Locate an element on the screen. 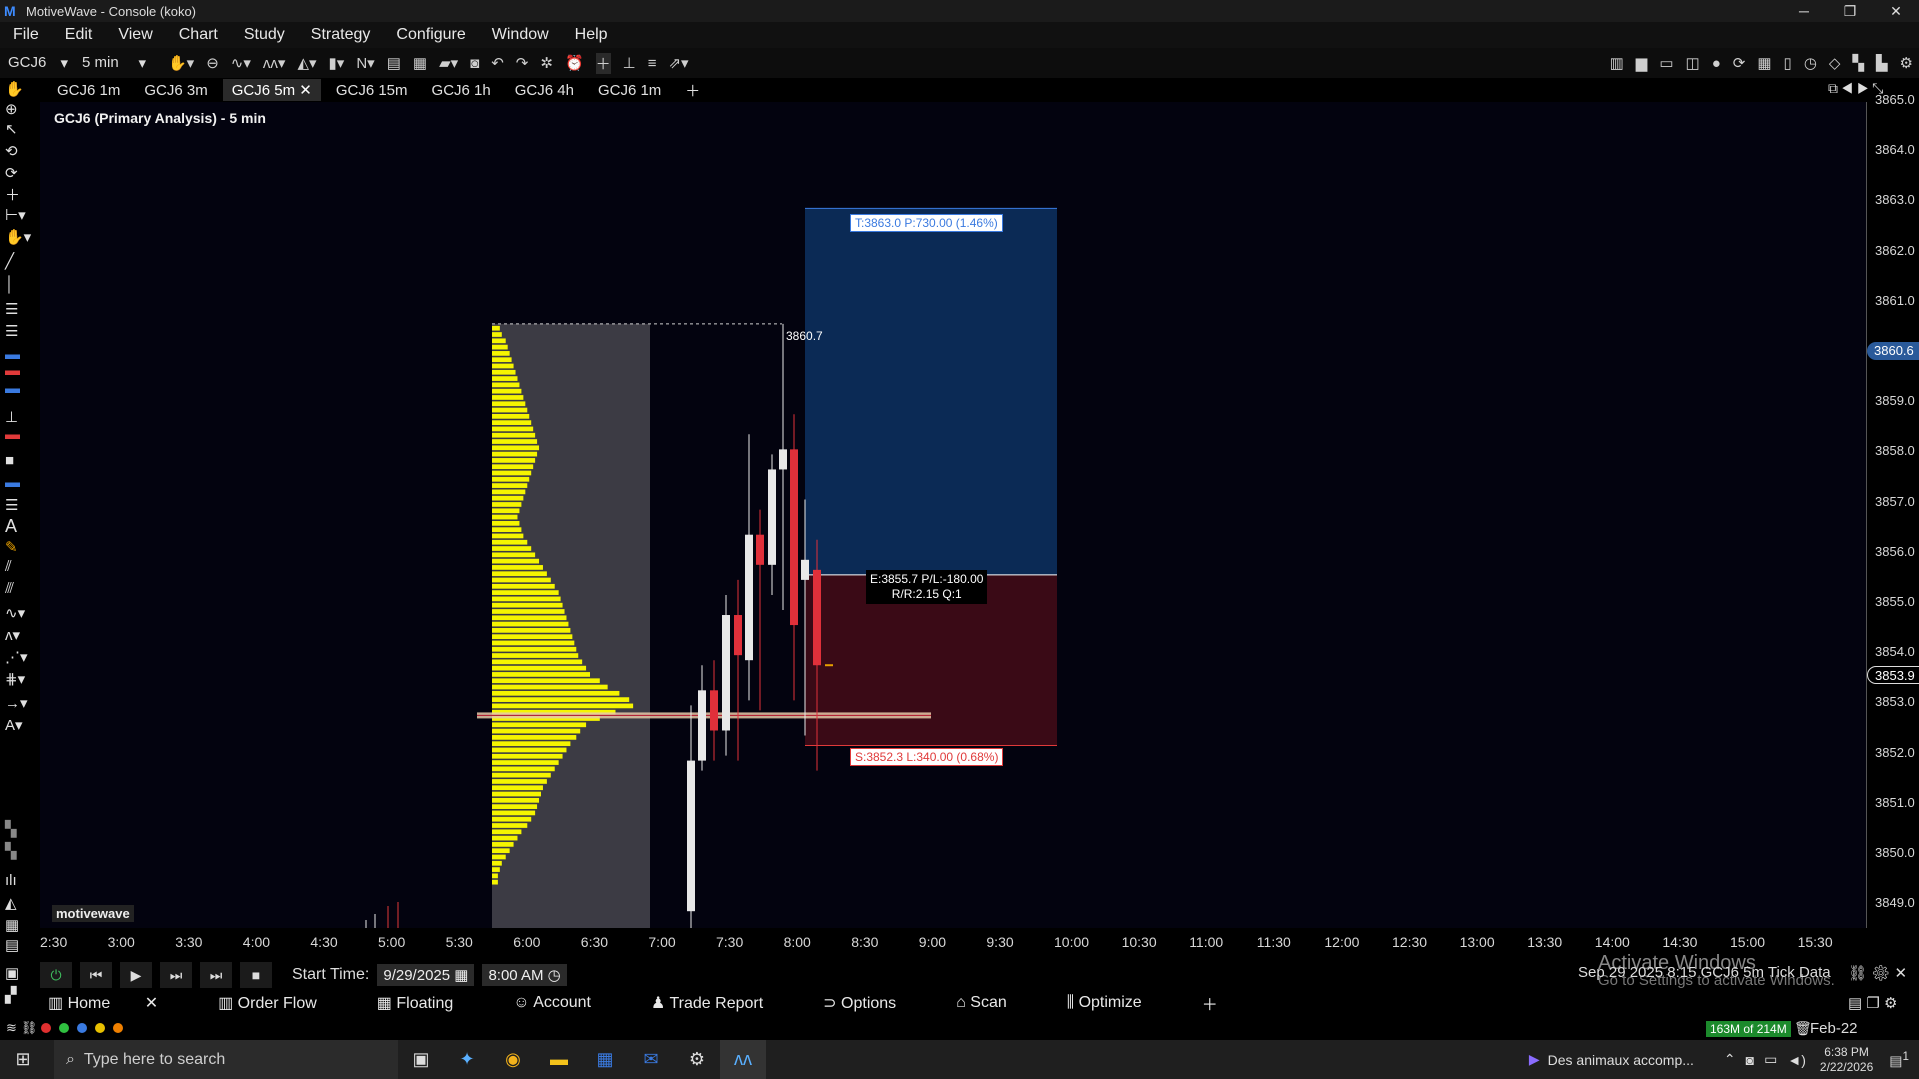  crosshair-icon: ＋ is located at coordinates (603, 63).